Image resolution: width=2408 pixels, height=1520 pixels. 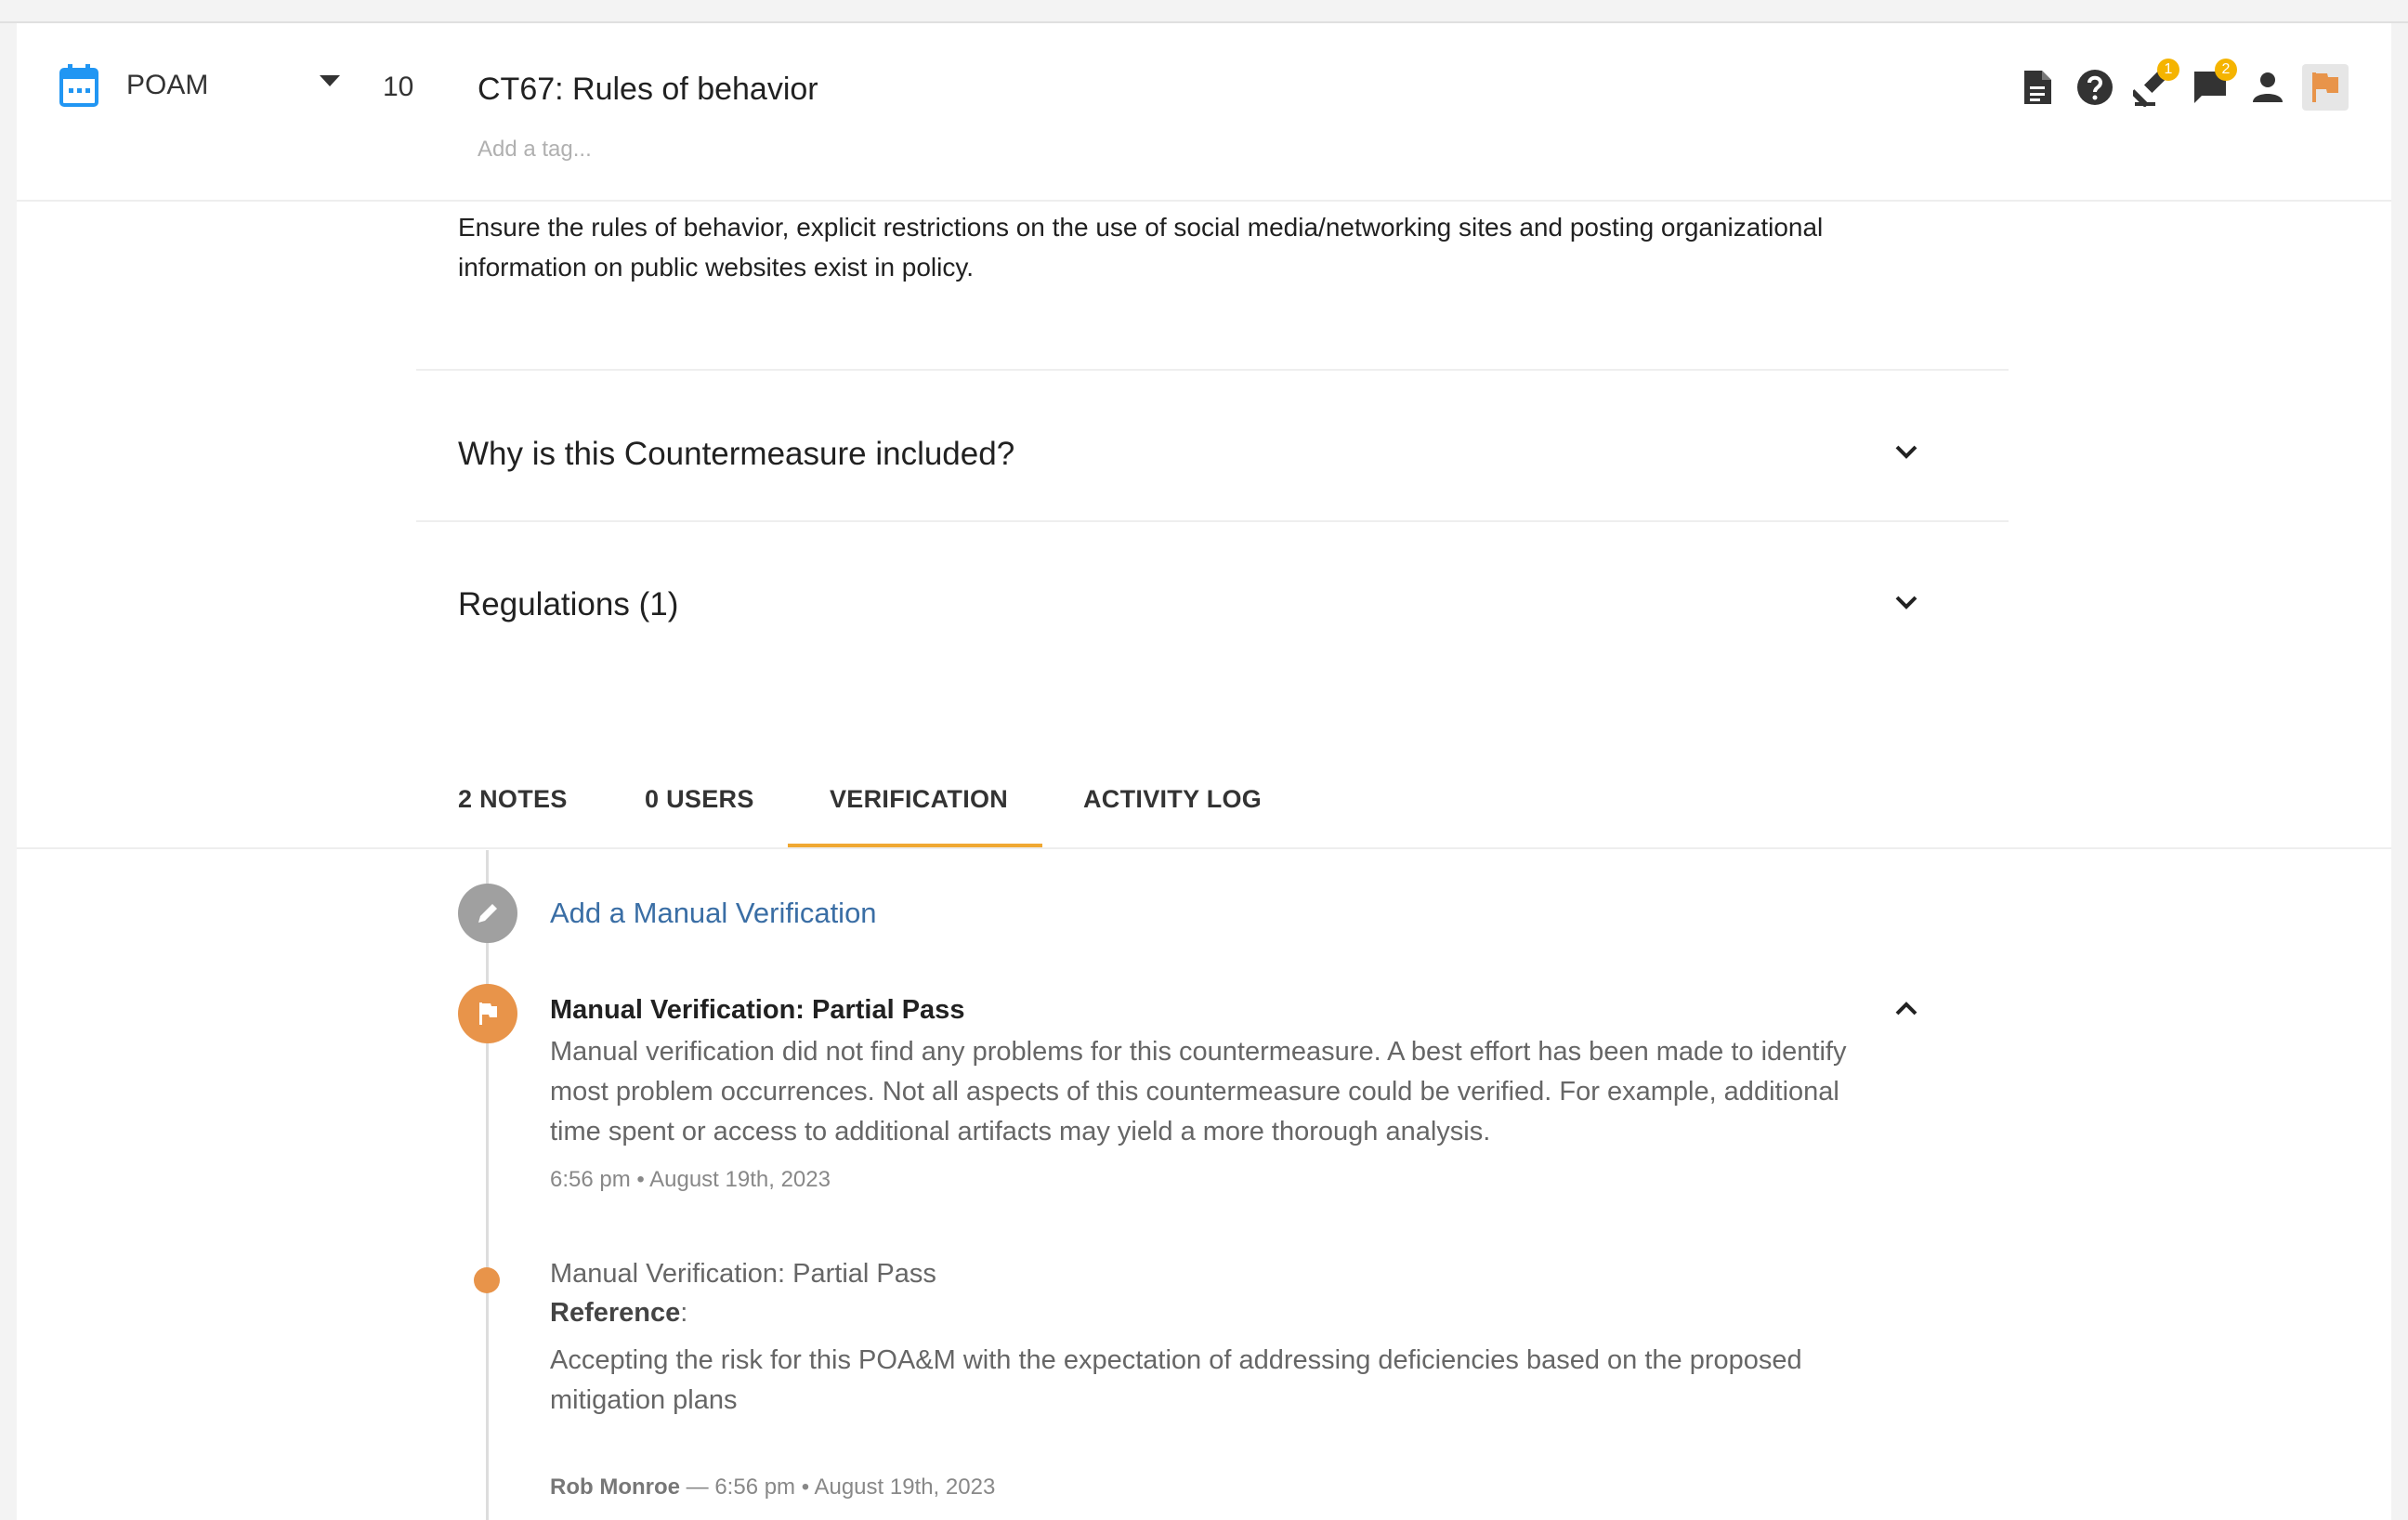 What do you see at coordinates (1172, 799) in the screenshot?
I see `tab-activity-log: ACTIVITY LOG` at bounding box center [1172, 799].